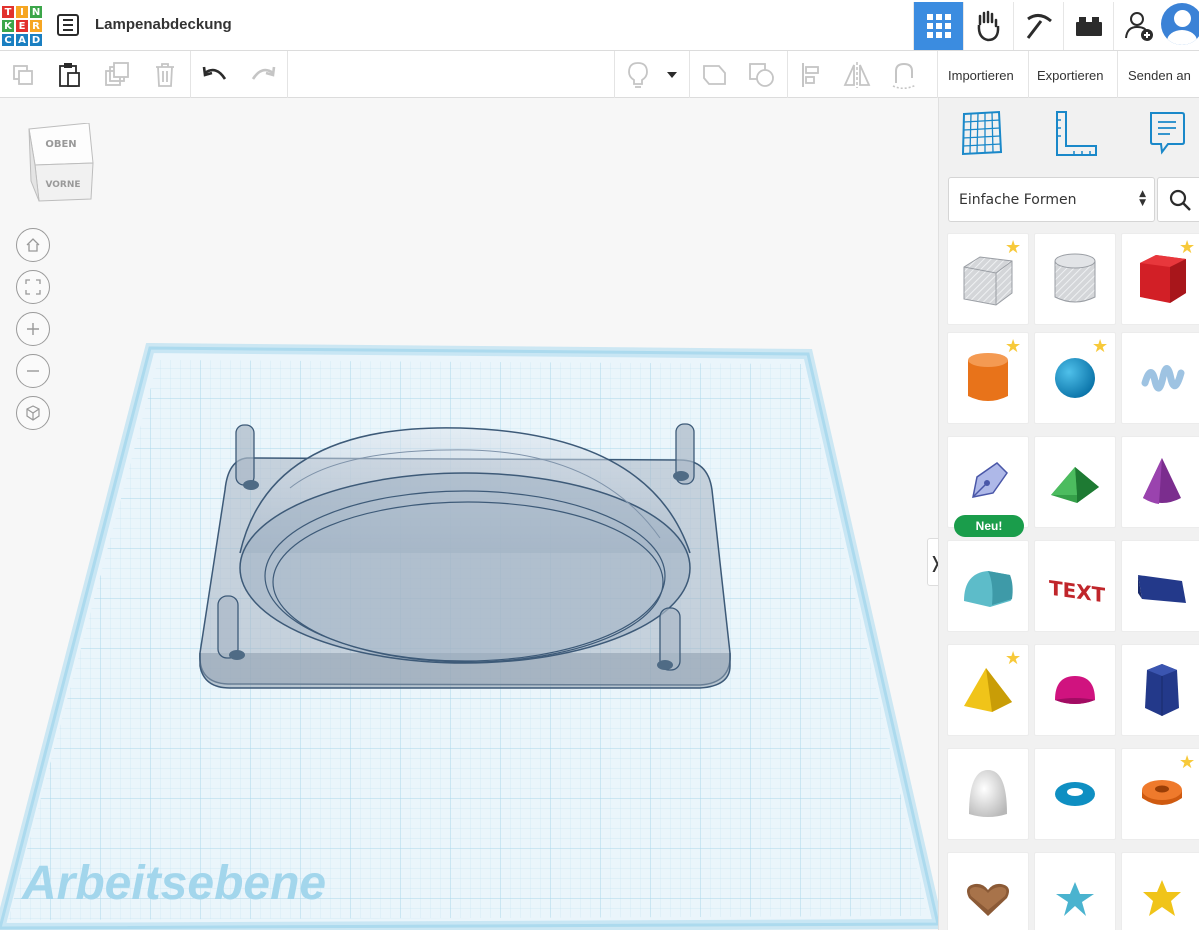 This screenshot has height=930, width=1199. Describe the element at coordinates (990, 480) in the screenshot. I see `pen-icon` at that location.